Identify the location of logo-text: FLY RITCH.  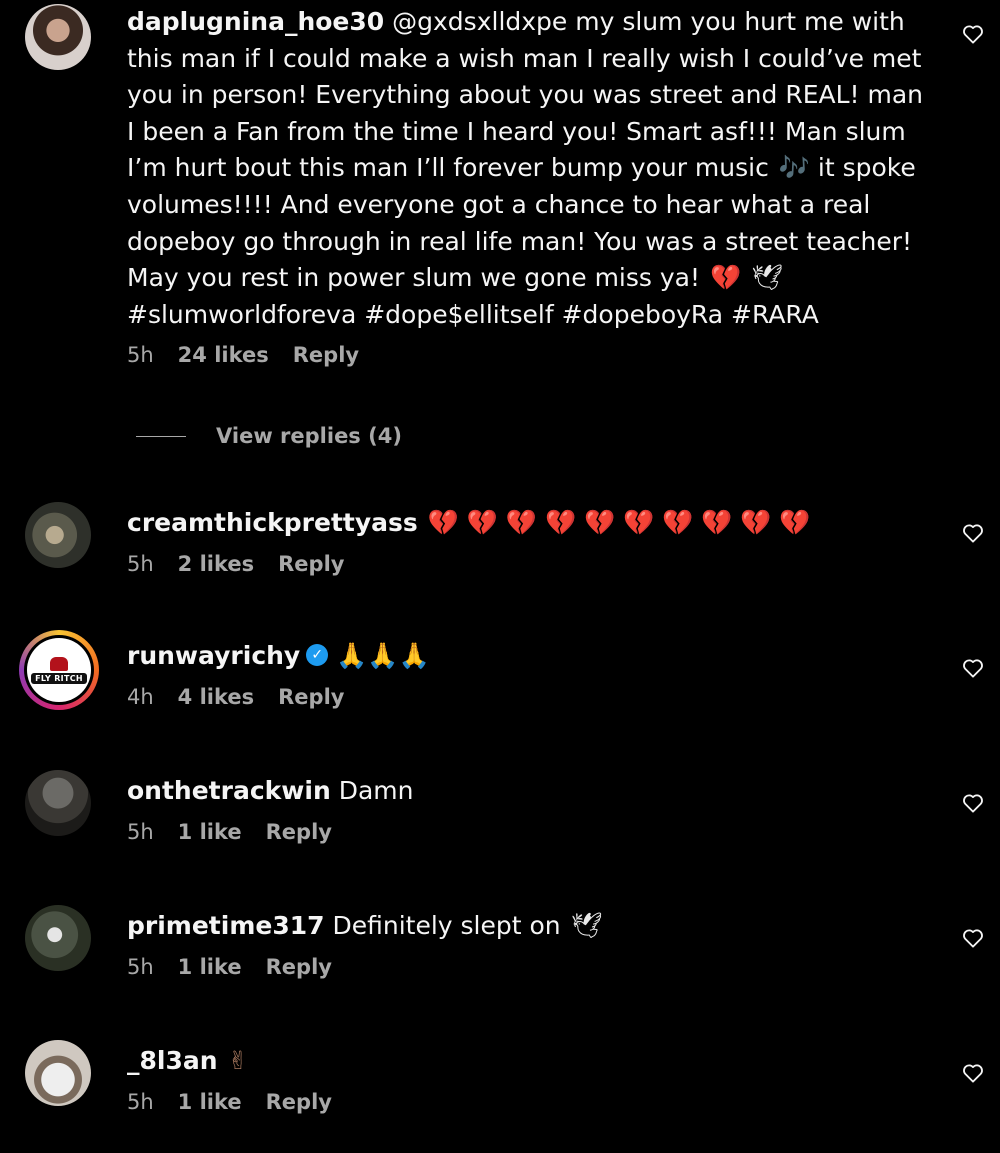
(59, 678).